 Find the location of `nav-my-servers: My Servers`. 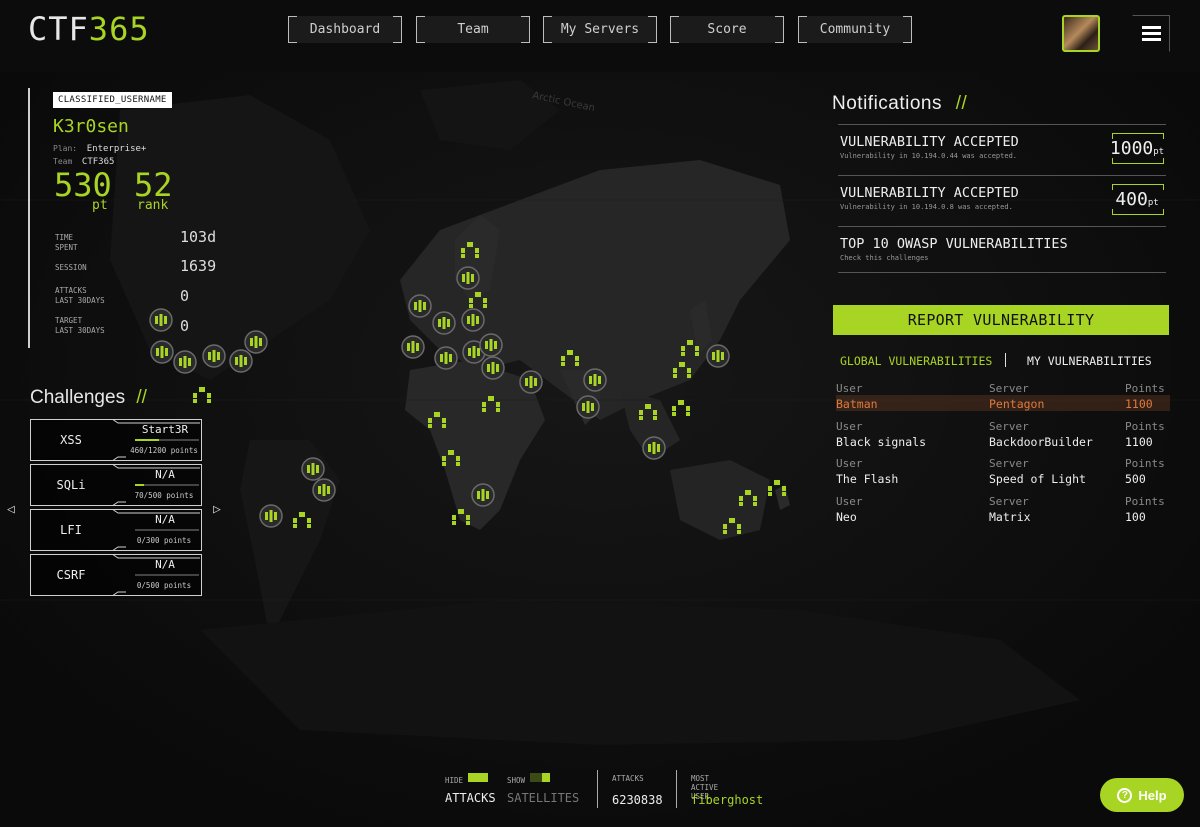

nav-my-servers: My Servers is located at coordinates (600, 29).